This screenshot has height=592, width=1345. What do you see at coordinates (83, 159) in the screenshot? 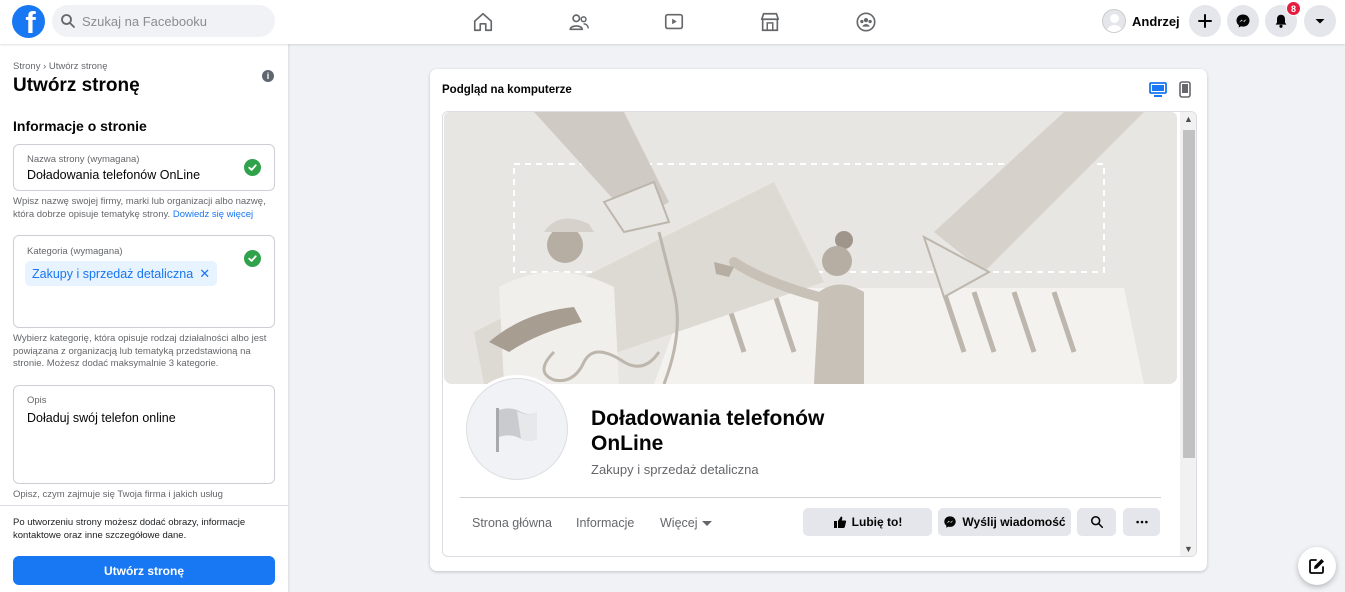
I see `page-name-label: Nazwa strony (wymagana)` at bounding box center [83, 159].